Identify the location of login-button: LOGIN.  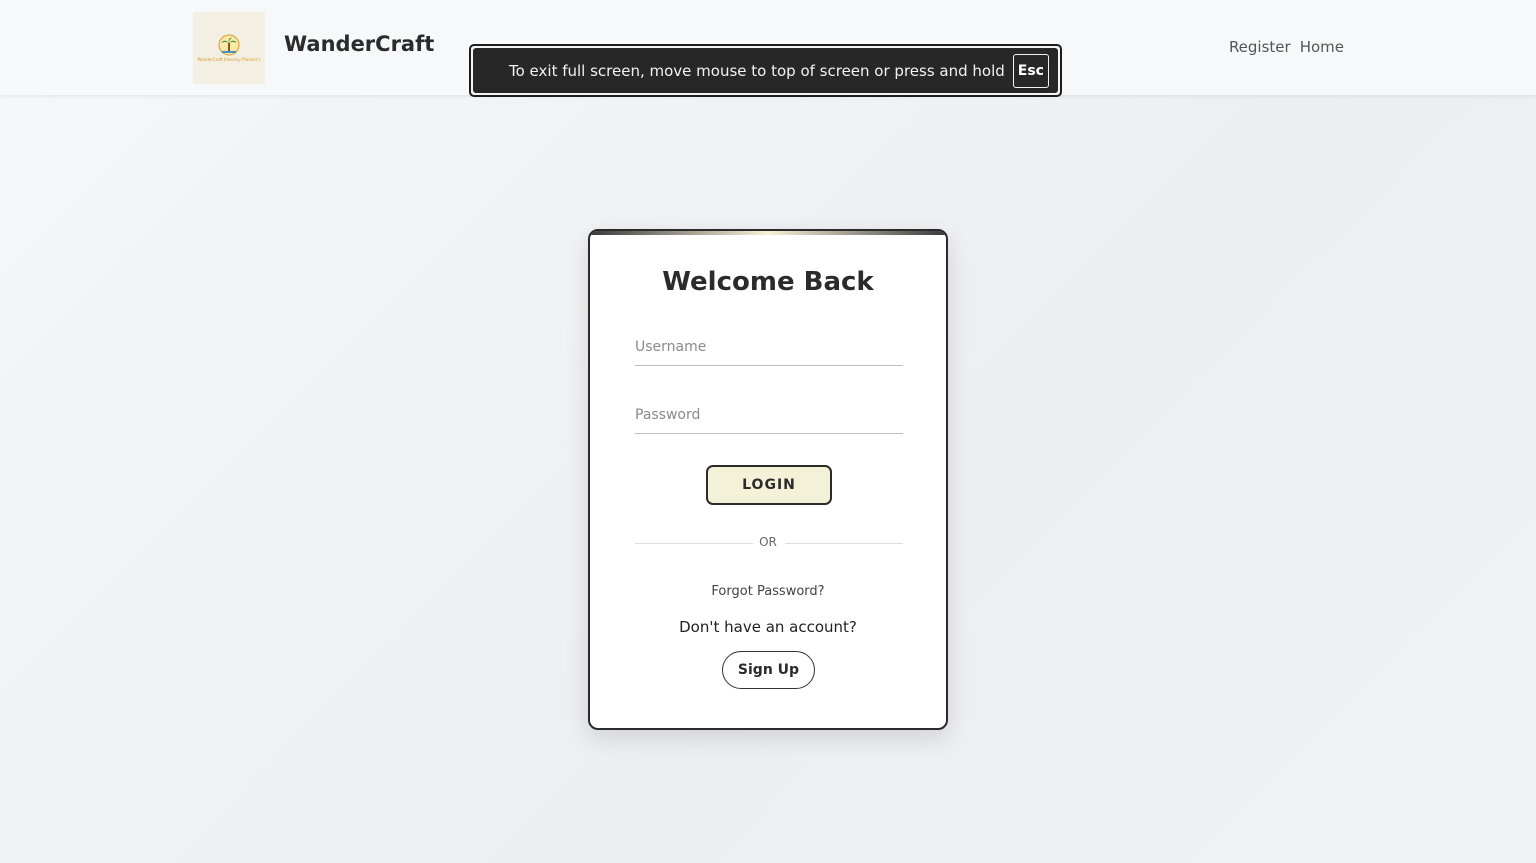
(769, 485).